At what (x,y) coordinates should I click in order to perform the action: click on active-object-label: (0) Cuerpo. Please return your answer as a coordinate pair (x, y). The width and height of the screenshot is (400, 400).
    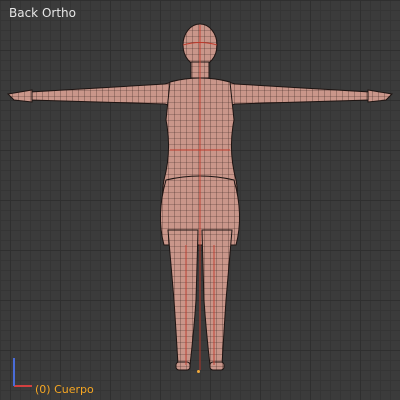
    Looking at the image, I should click on (64, 389).